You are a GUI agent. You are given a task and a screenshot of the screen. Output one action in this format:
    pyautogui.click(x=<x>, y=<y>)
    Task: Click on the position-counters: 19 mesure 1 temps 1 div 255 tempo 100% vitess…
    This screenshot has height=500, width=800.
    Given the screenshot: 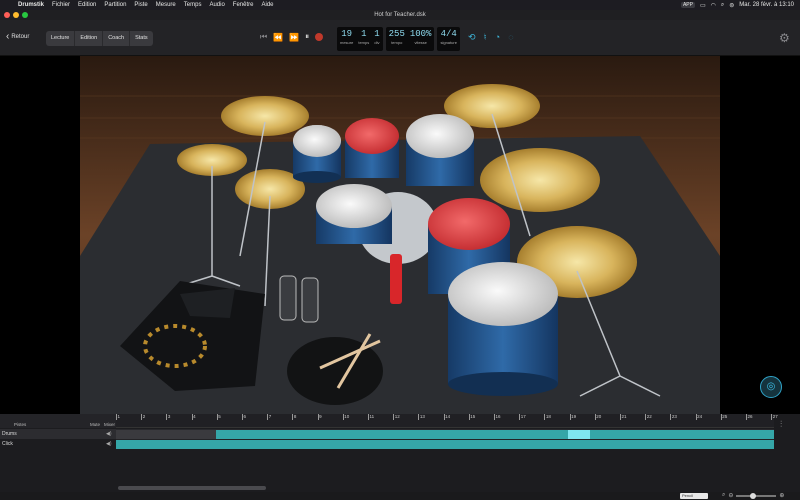 What is the action you would take?
    pyautogui.click(x=398, y=39)
    